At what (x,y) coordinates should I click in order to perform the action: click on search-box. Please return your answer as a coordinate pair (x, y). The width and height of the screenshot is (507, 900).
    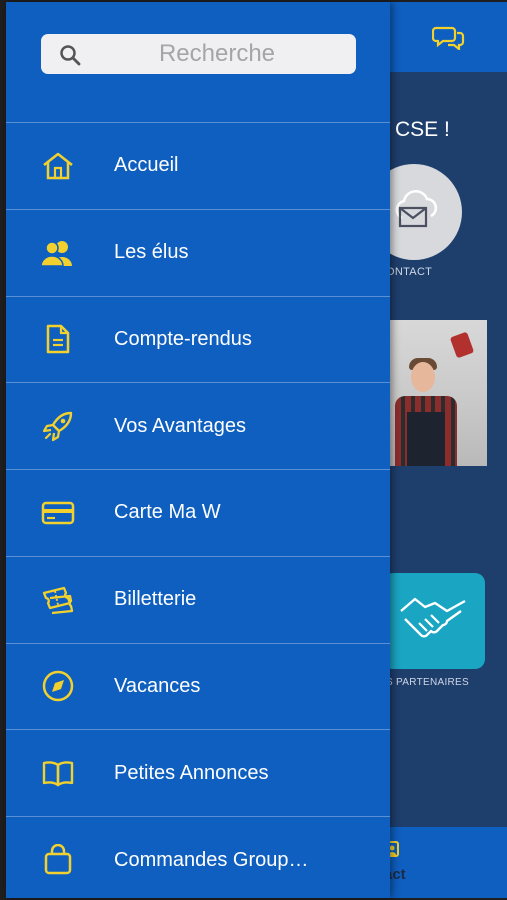
    Looking at the image, I should click on (198, 54).